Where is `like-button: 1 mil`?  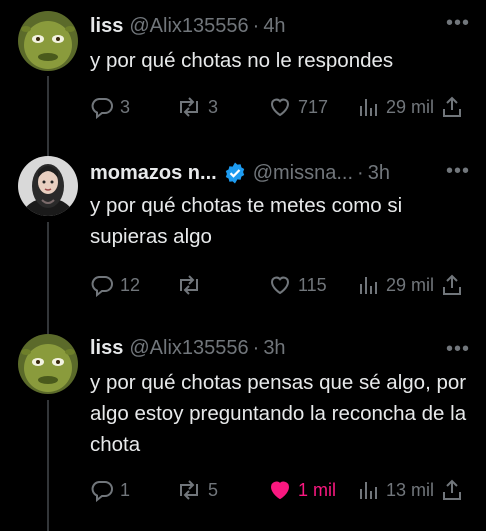
like-button: 1 mil is located at coordinates (302, 490).